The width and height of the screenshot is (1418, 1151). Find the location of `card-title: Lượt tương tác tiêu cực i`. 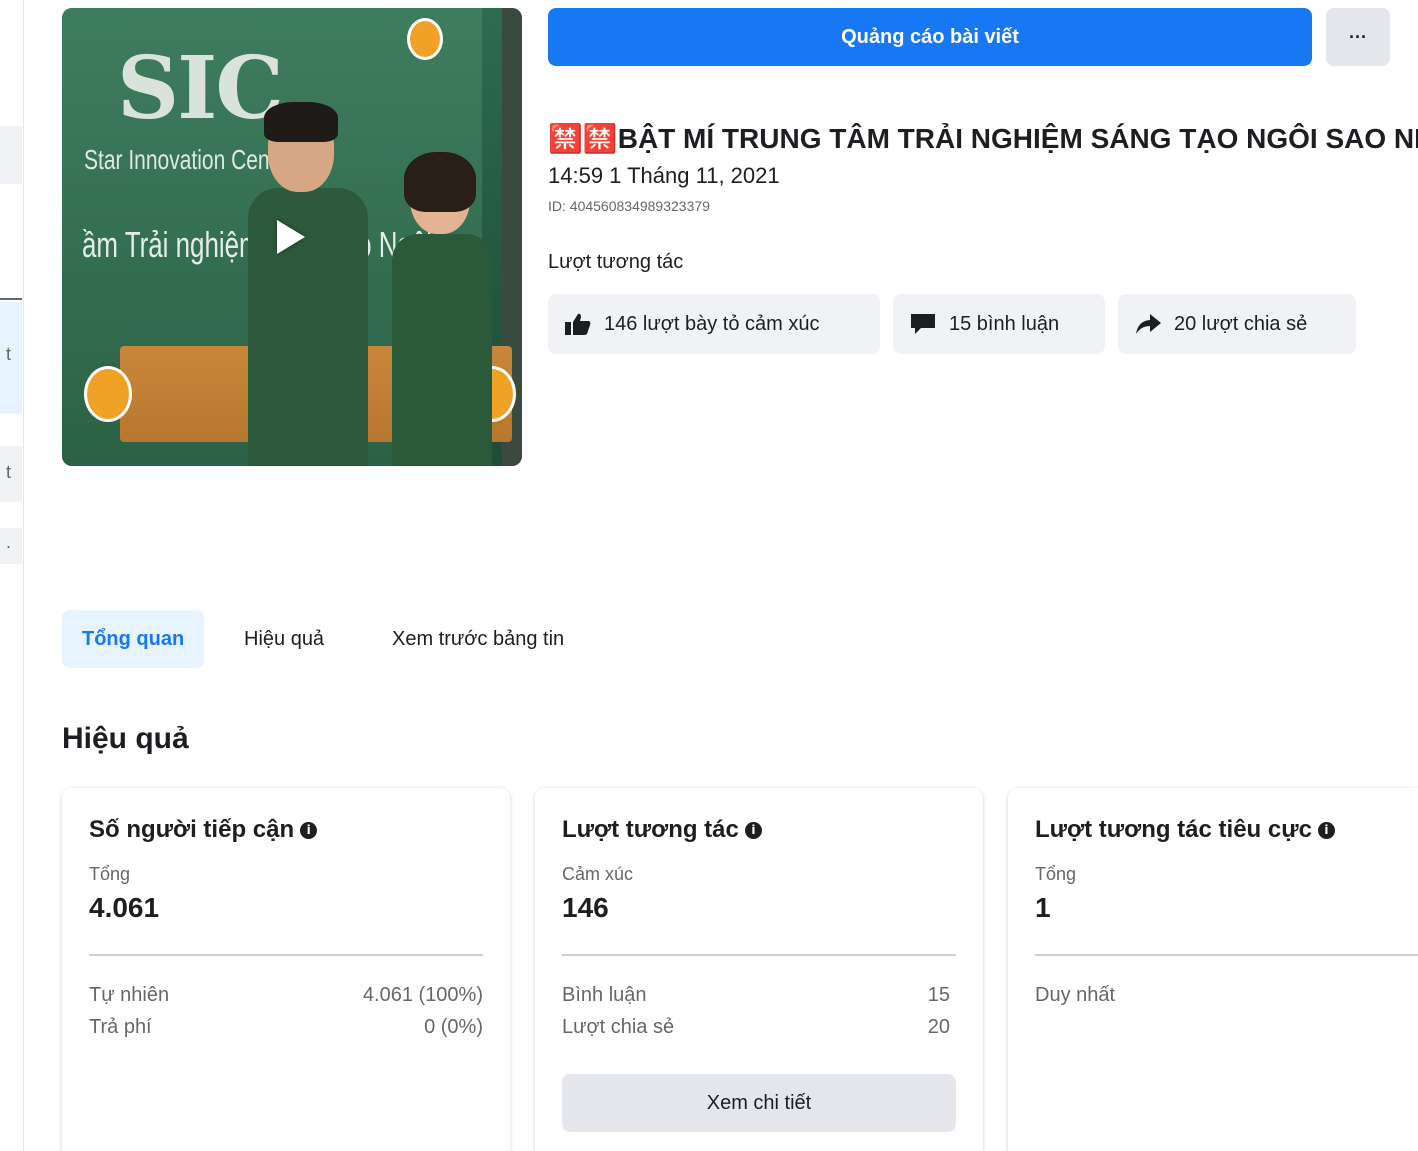

card-title: Lượt tương tác tiêu cực i is located at coordinates (1185, 830).